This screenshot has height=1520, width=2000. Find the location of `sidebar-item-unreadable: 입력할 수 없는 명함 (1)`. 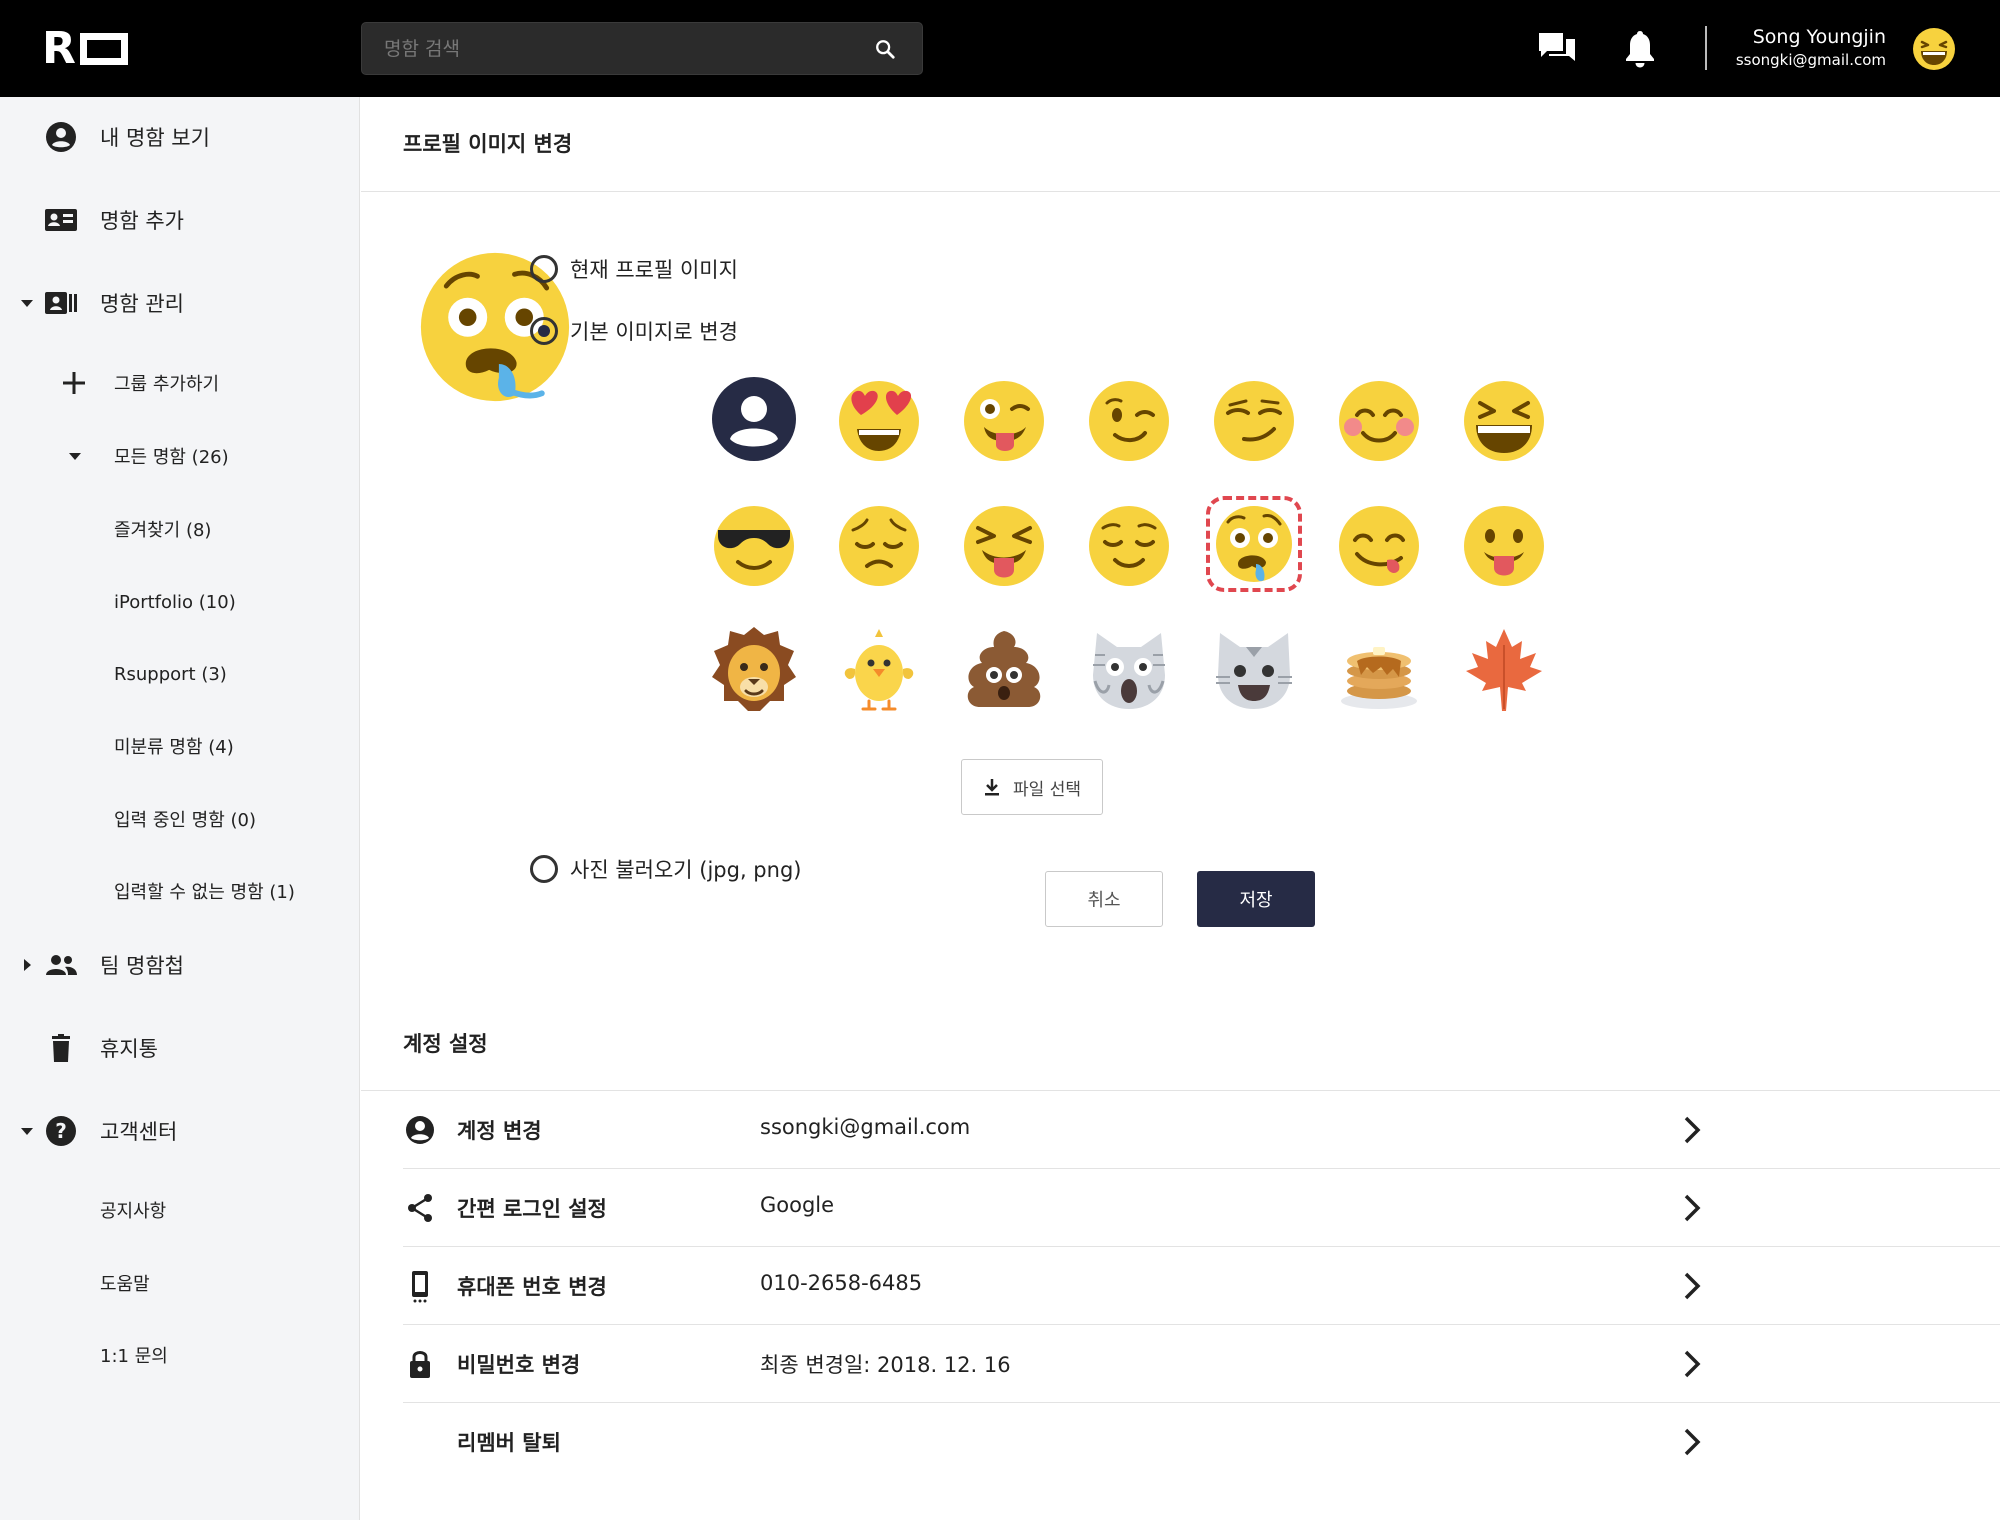

sidebar-item-unreadable: 입력할 수 없는 명함 (1) is located at coordinates (180, 891).